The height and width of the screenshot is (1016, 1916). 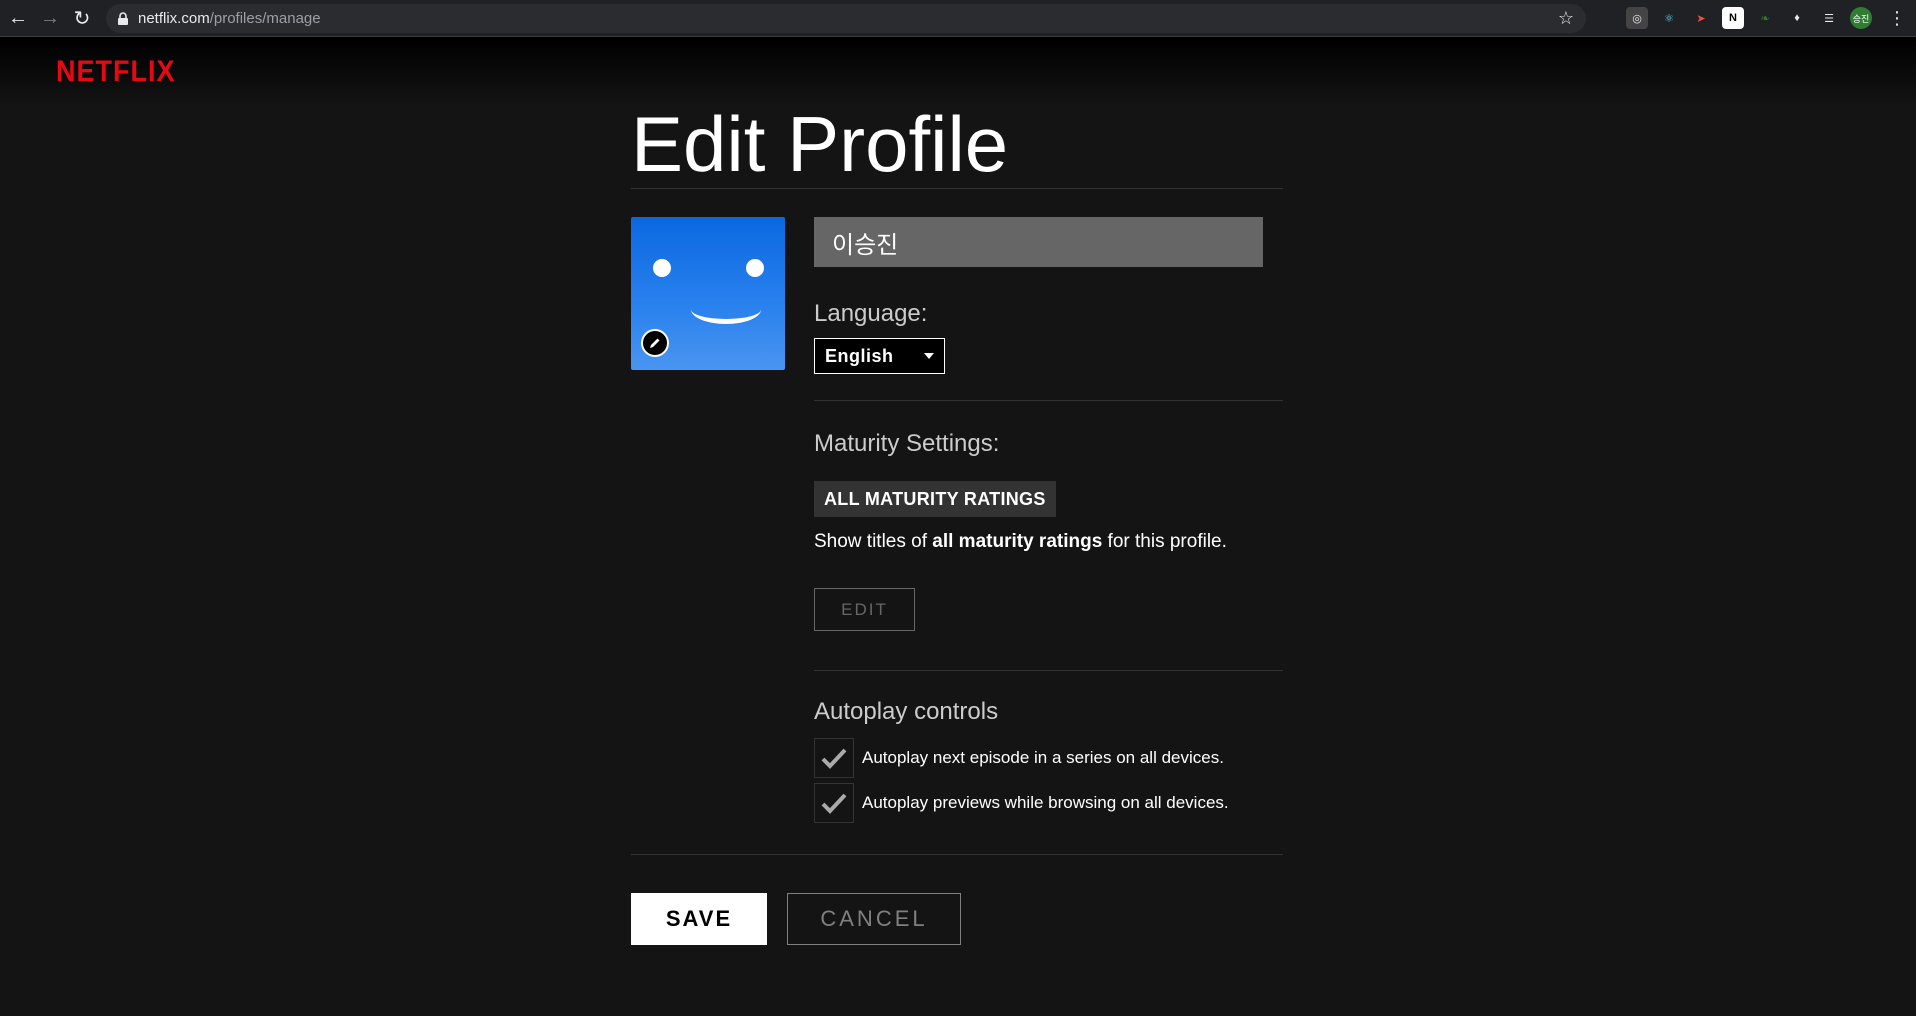 I want to click on language-selected: English, so click(x=859, y=355).